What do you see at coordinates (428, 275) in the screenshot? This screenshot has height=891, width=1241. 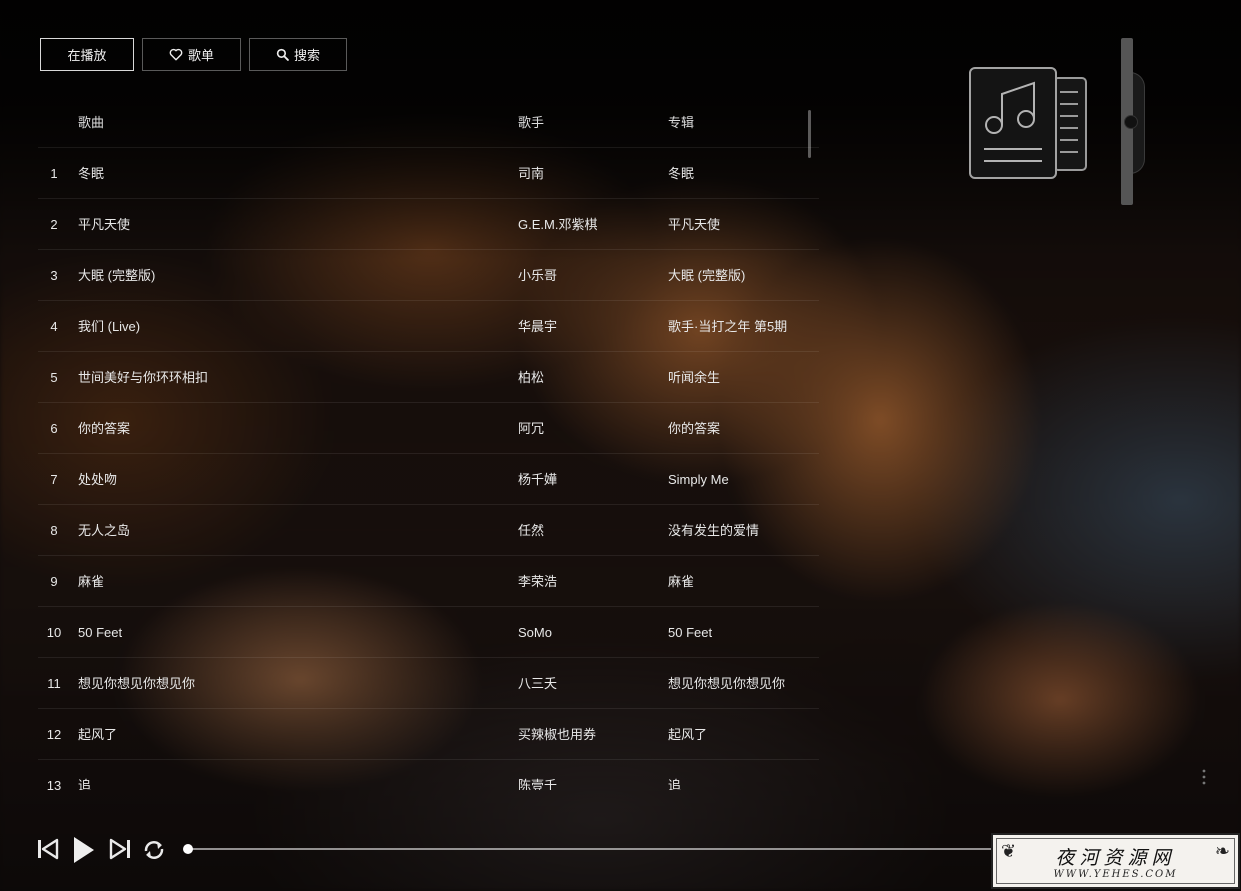 I see `table-row: 3 大眠 (完整版) 小乐哥 大眠 (完整版)` at bounding box center [428, 275].